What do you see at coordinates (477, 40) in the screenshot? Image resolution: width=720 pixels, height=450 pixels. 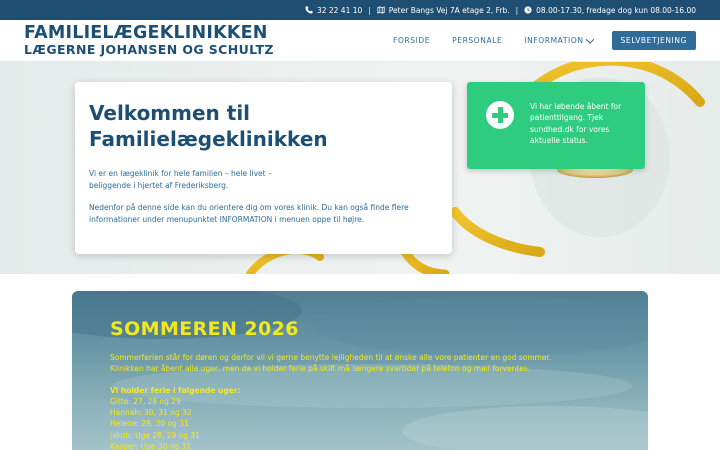 I see `nav-personale: PERSONALE` at bounding box center [477, 40].